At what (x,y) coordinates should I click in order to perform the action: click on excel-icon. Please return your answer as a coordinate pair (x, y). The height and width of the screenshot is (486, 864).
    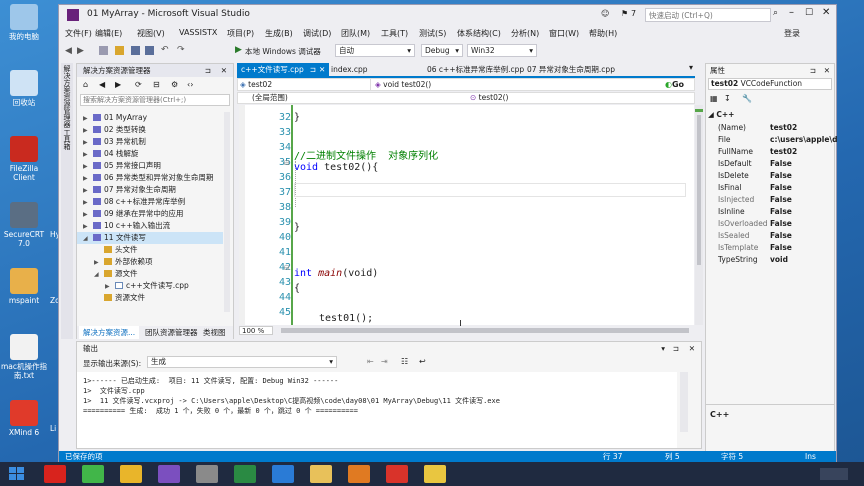
    Looking at the image, I should click on (245, 474).